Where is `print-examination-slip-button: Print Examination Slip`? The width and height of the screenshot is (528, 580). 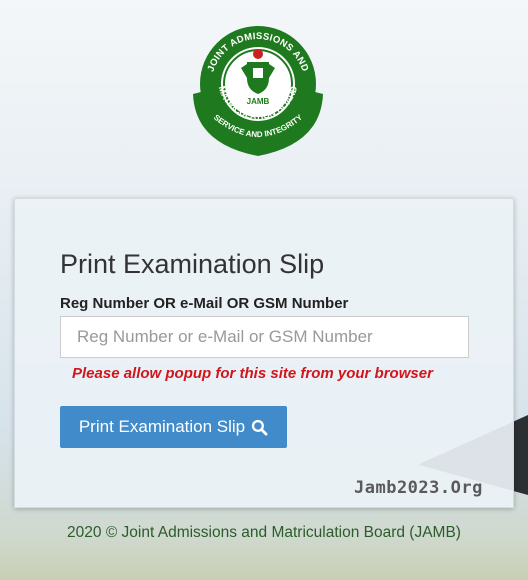
print-examination-slip-button: Print Examination Slip is located at coordinates (173, 427).